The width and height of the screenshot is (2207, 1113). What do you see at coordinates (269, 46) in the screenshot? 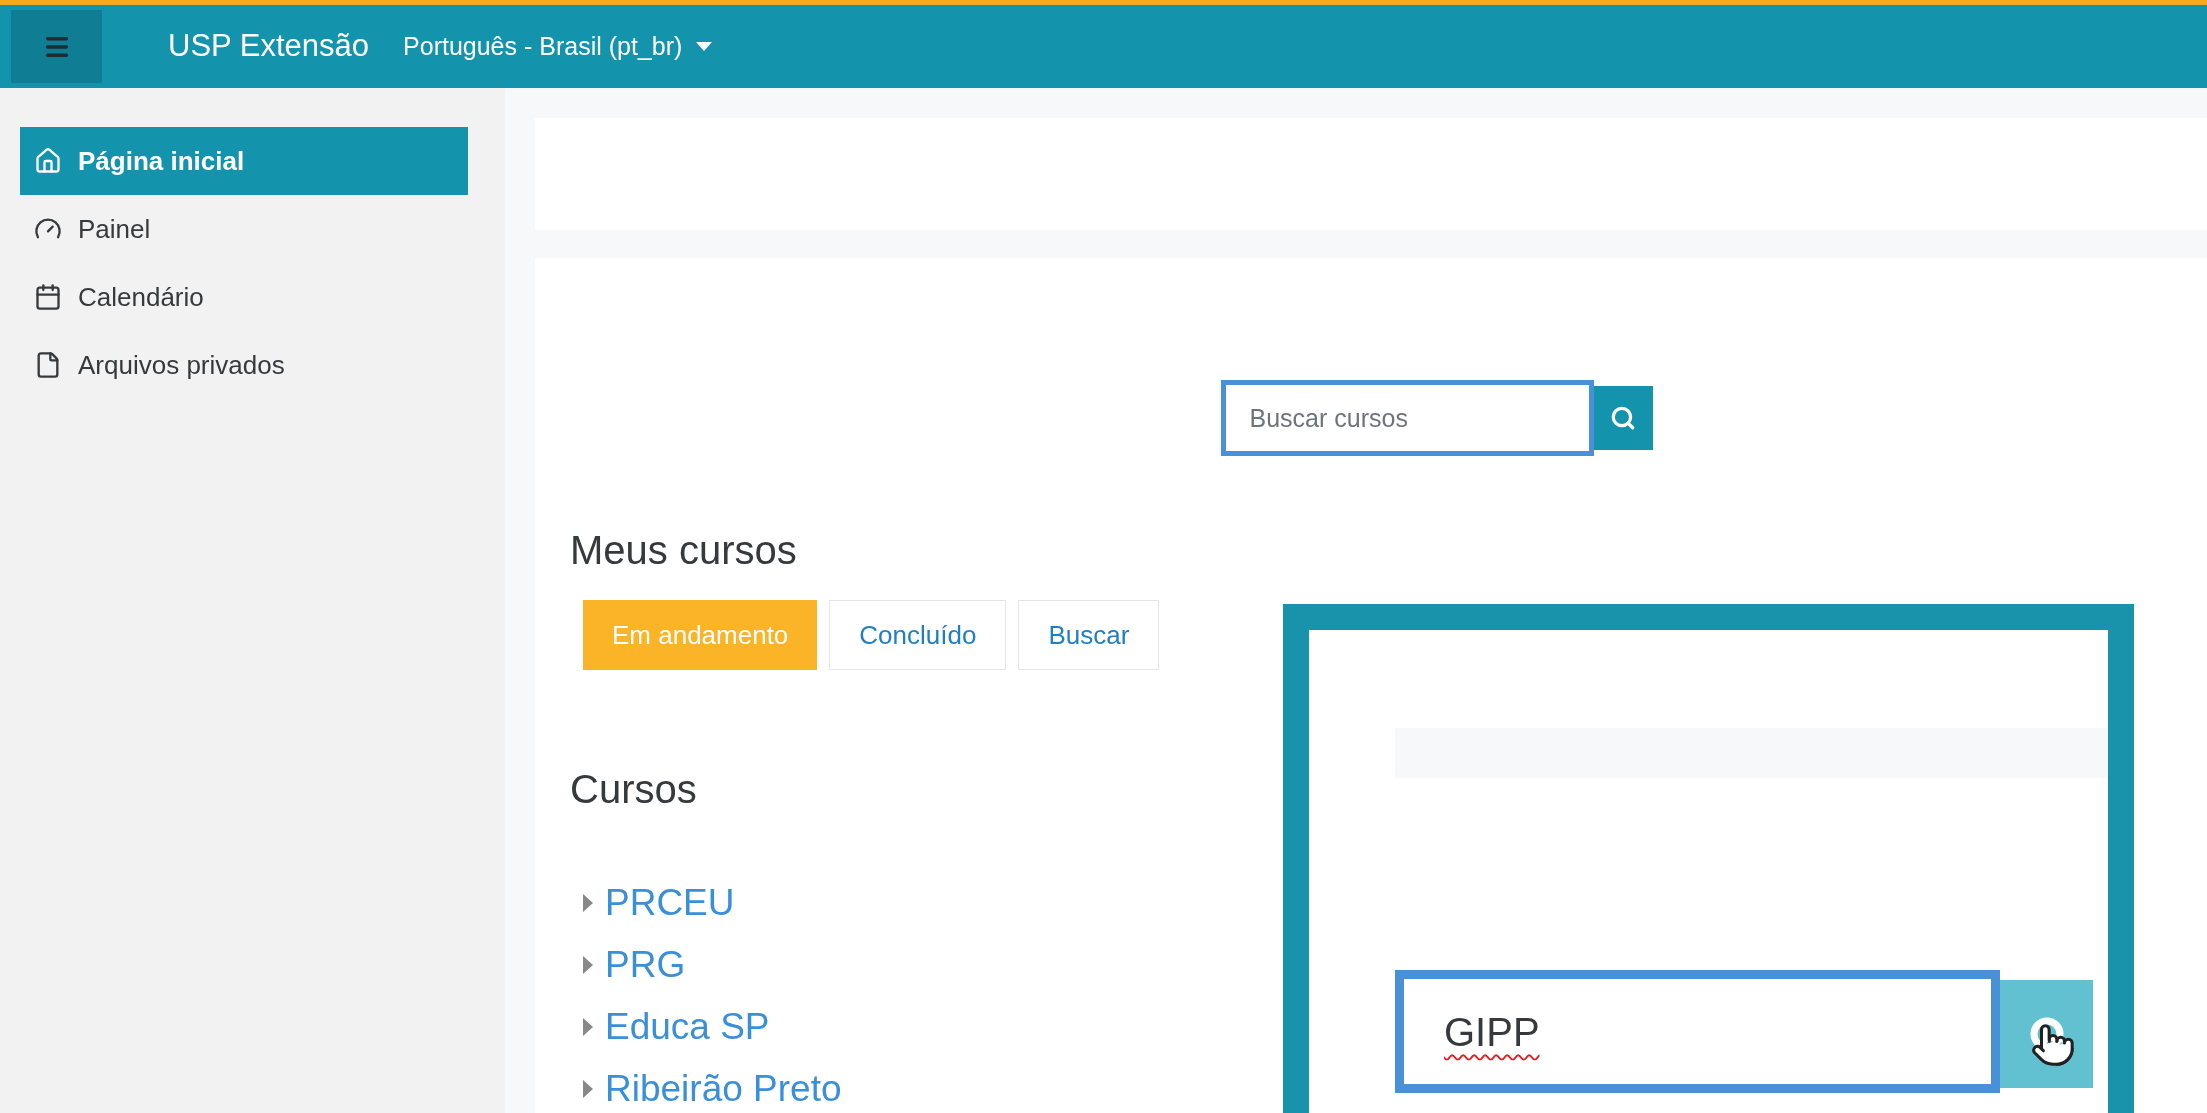
I see `site-title: USP Extensão` at bounding box center [269, 46].